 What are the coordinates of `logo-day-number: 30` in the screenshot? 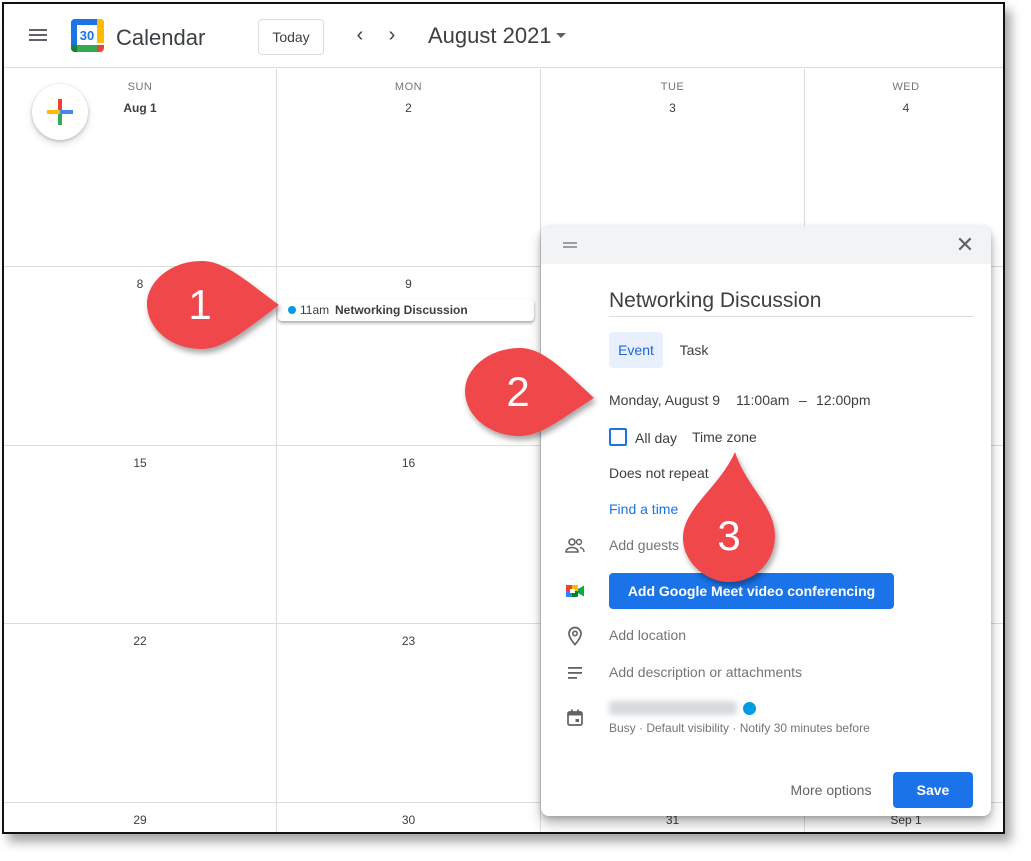 It's located at (87, 35).